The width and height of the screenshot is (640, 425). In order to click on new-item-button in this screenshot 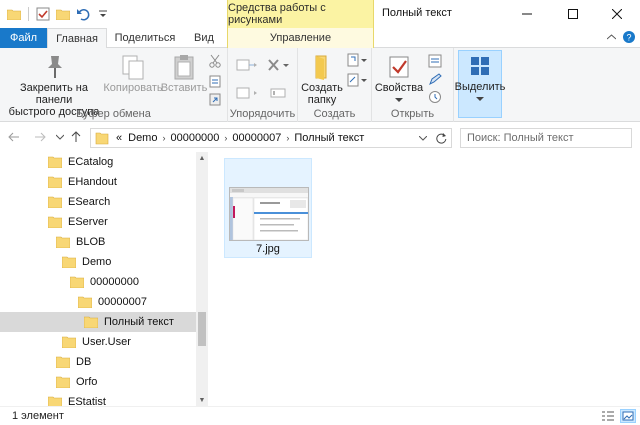, I will do `click(357, 61)`.